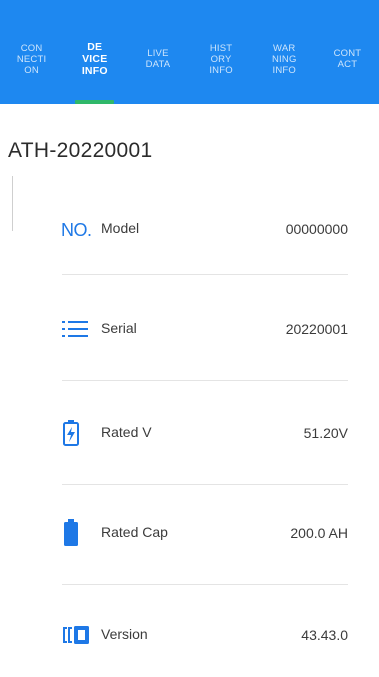 The height and width of the screenshot is (677, 379). I want to click on tab-connection: CON NECTI ON, so click(31, 52).